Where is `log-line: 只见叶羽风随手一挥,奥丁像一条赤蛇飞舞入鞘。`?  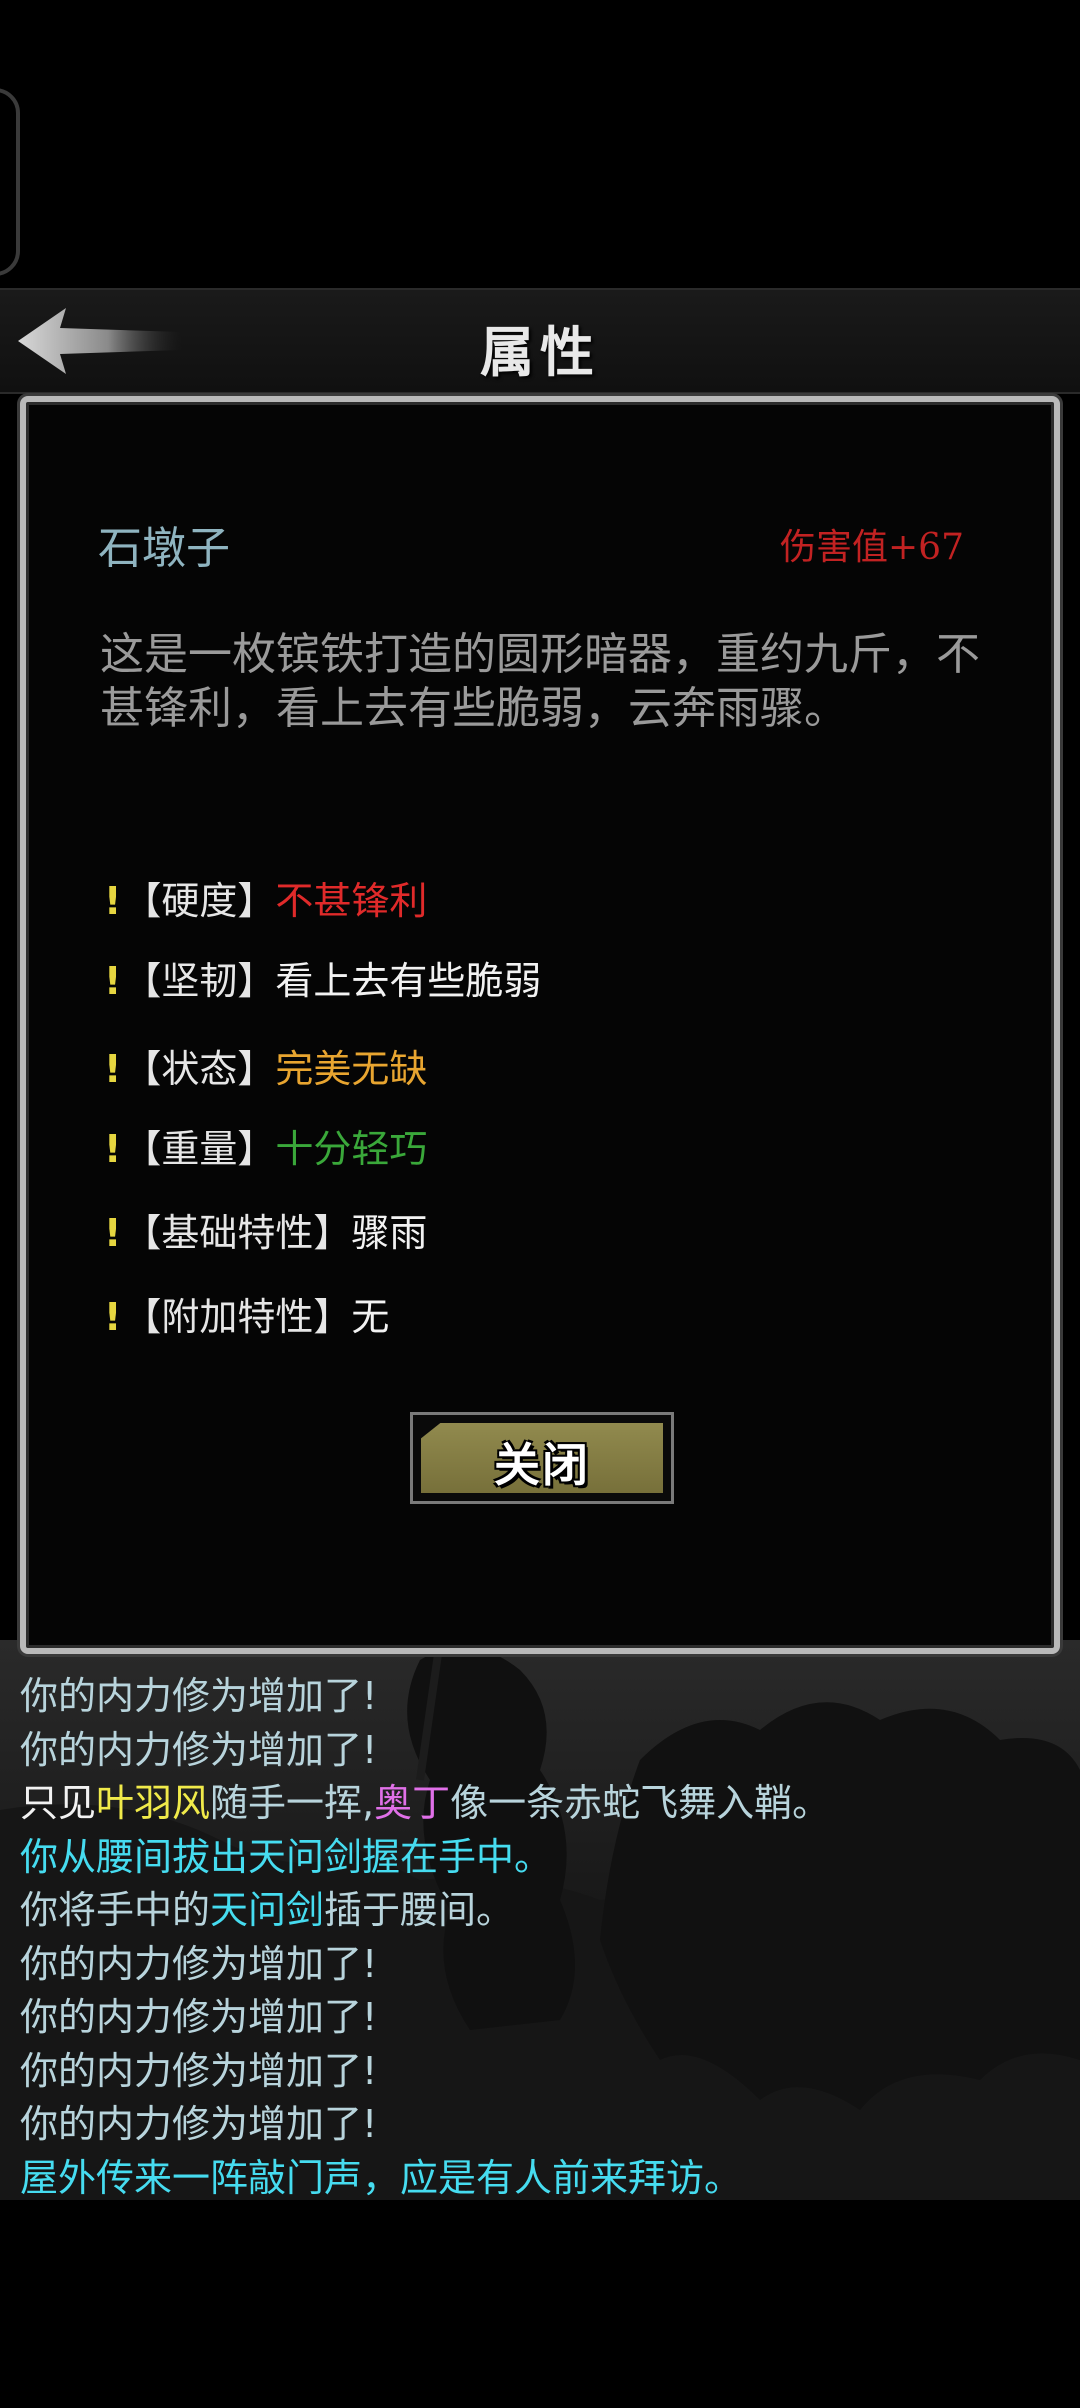 log-line: 只见叶羽风随手一挥,奥丁像一条赤蛇飞舞入鞘。 is located at coordinates (540, 1804).